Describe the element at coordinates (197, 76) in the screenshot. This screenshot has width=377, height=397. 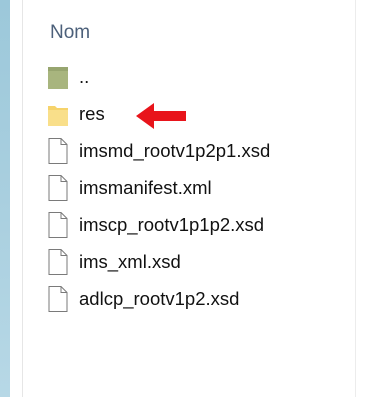
I see `list-item-parent: ..` at that location.